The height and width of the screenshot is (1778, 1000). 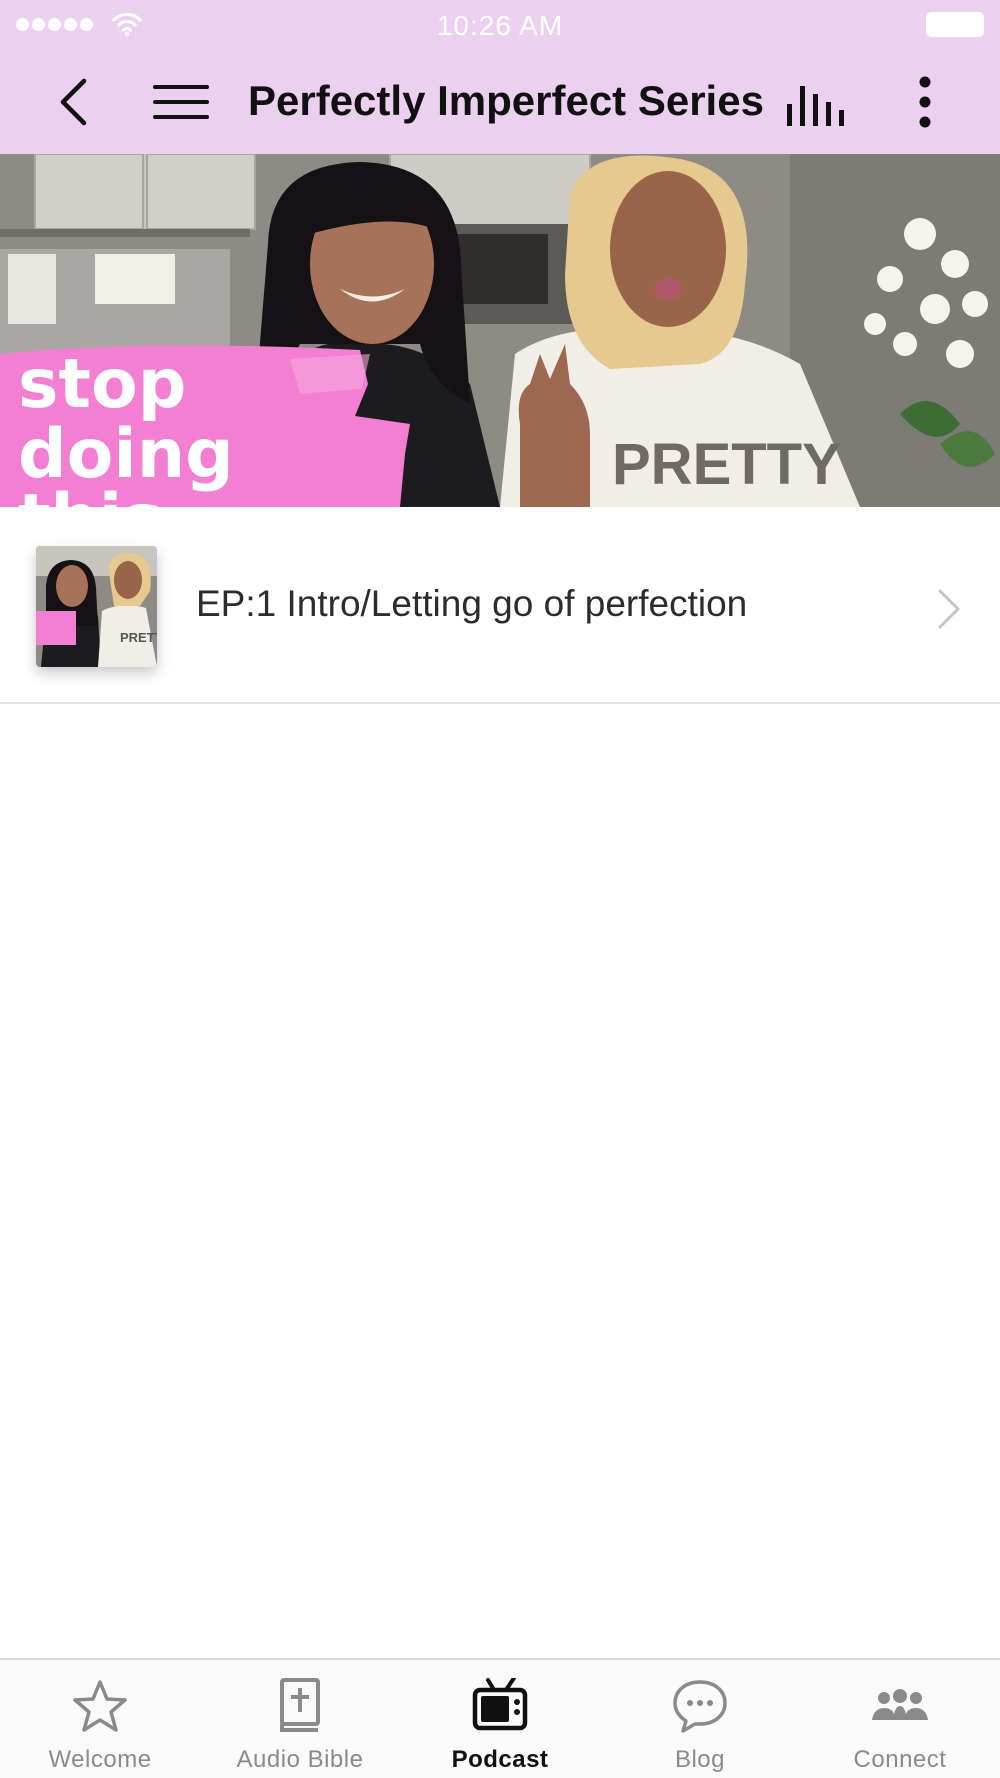 What do you see at coordinates (506, 100) in the screenshot?
I see `page-title: Perfectly Imperfect Series` at bounding box center [506, 100].